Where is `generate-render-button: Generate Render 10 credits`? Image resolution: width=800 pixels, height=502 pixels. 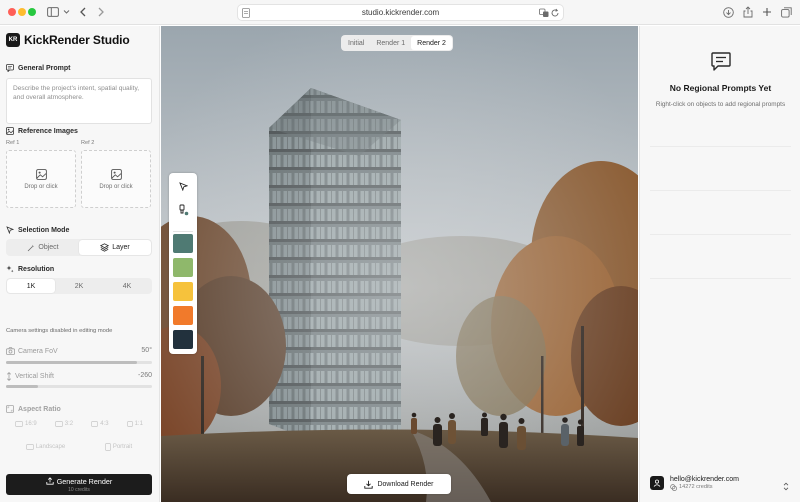
generate-render-button: Generate Render 10 credits is located at coordinates (79, 484).